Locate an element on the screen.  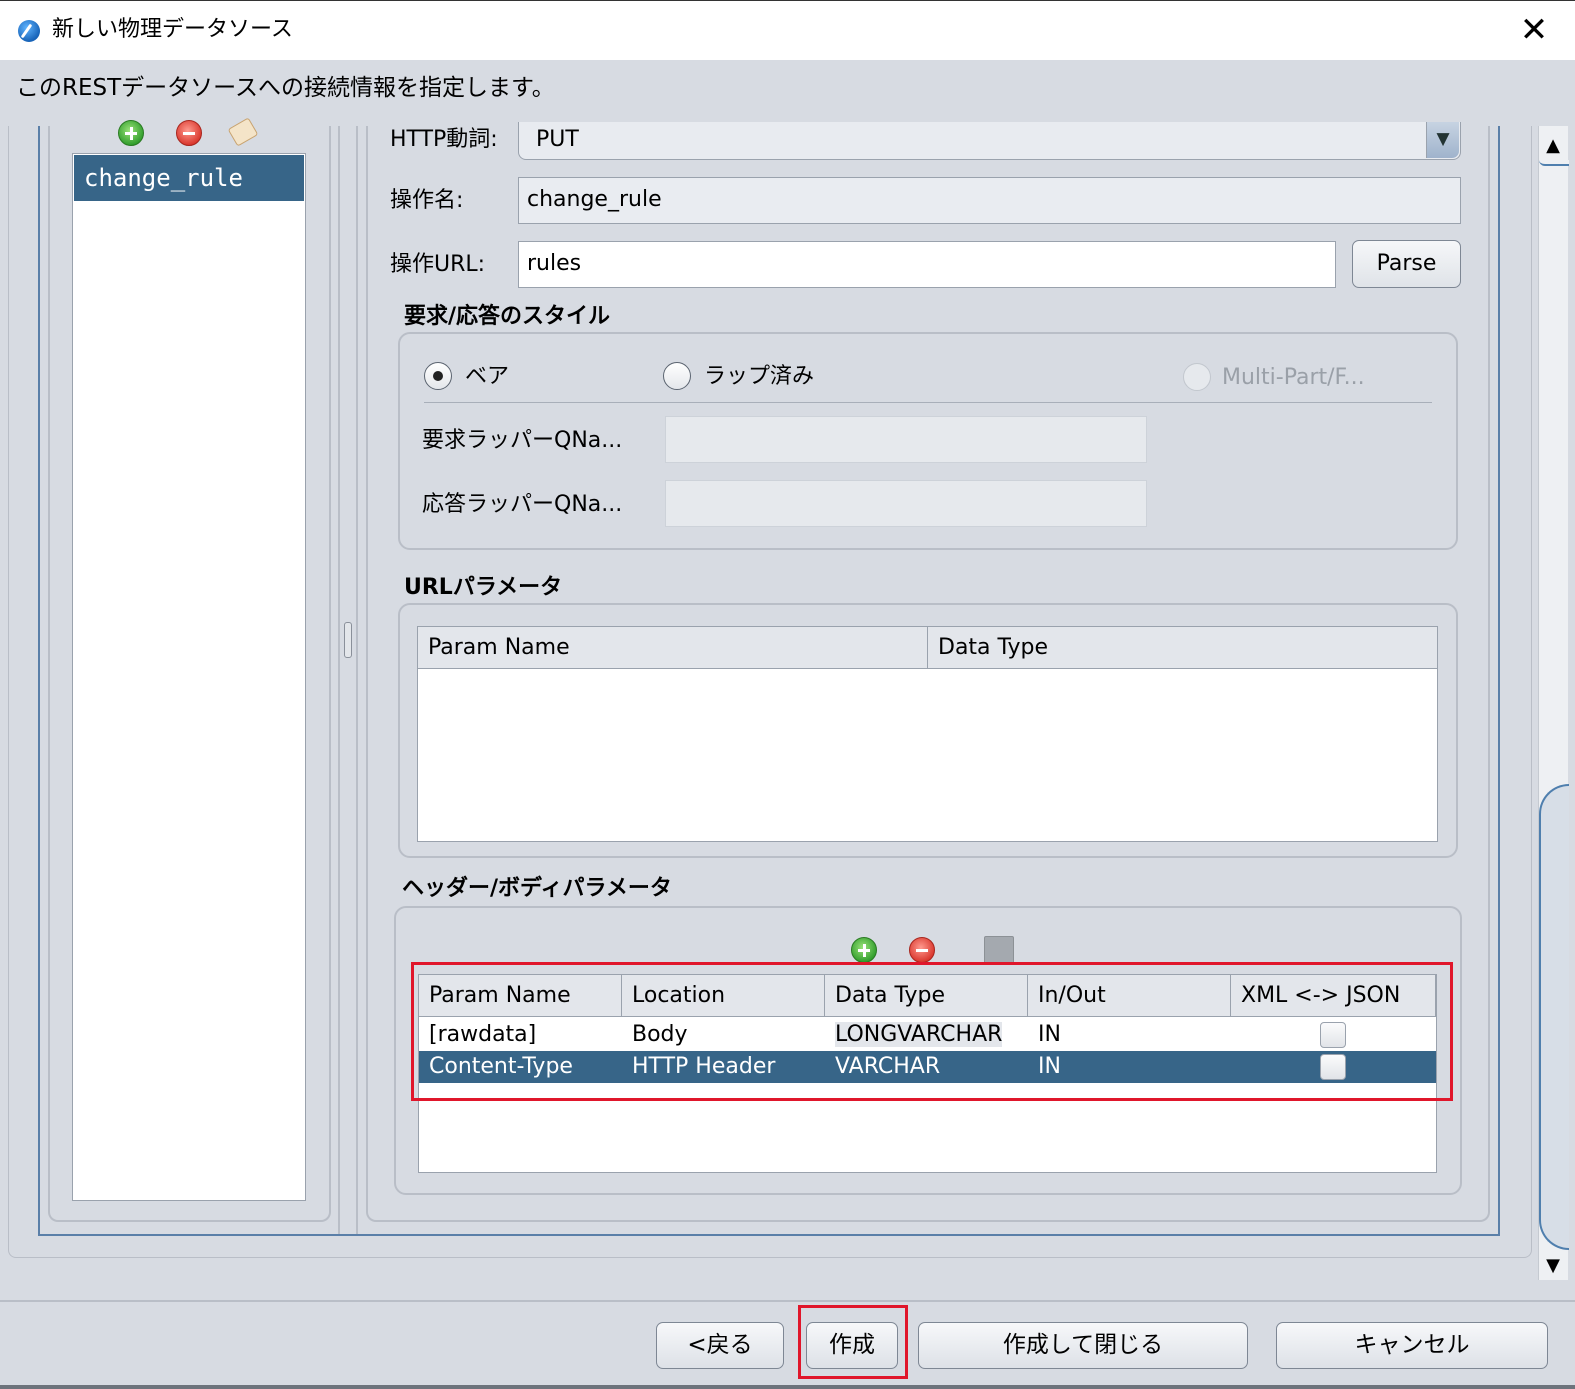
url-params-title: URLパラメータ is located at coordinates (483, 587).